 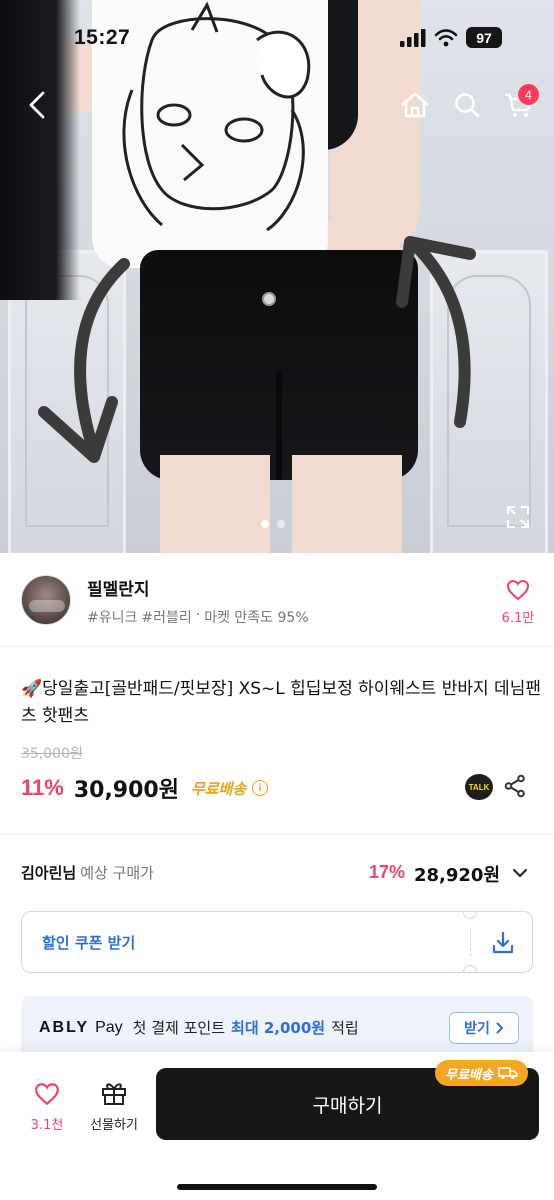 What do you see at coordinates (520, 873) in the screenshot?
I see `chevron-down-icon` at bounding box center [520, 873].